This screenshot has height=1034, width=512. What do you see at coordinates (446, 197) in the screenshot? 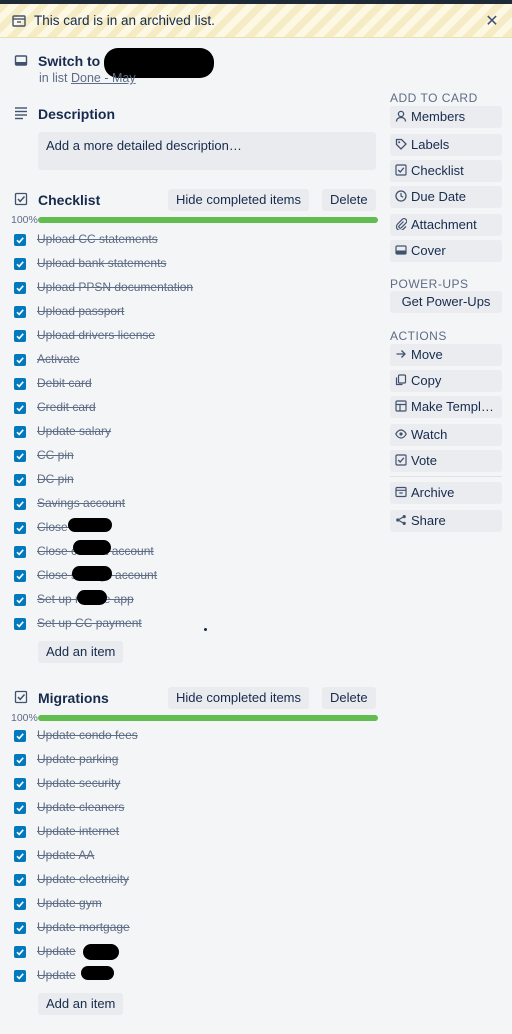
I see `sidebar-button-due-date: Due Date` at bounding box center [446, 197].